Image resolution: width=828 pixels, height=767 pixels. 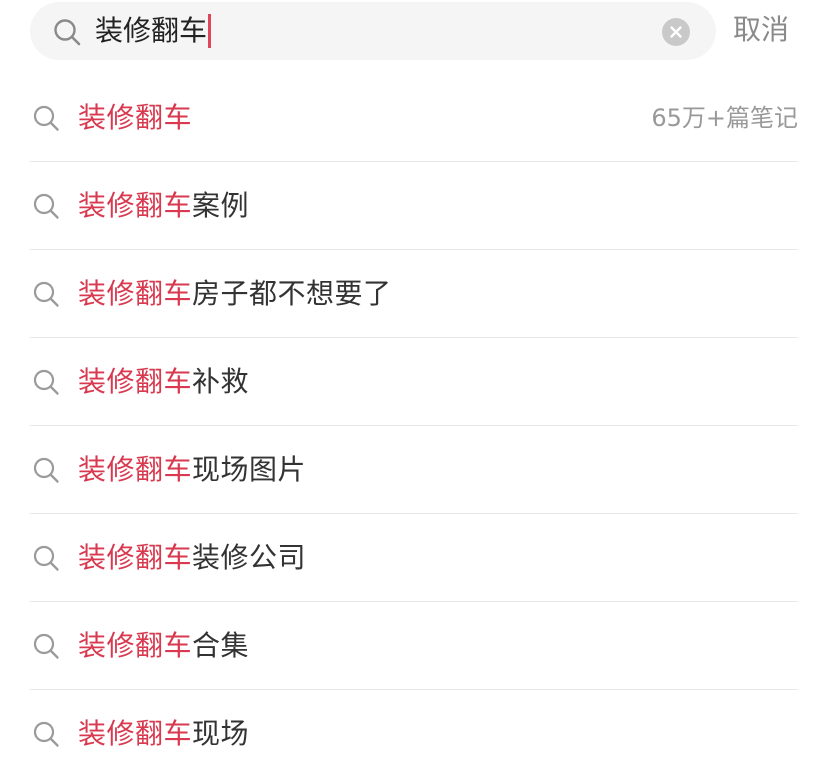 I want to click on suggestion-text: 装修翻车, so click(x=135, y=118).